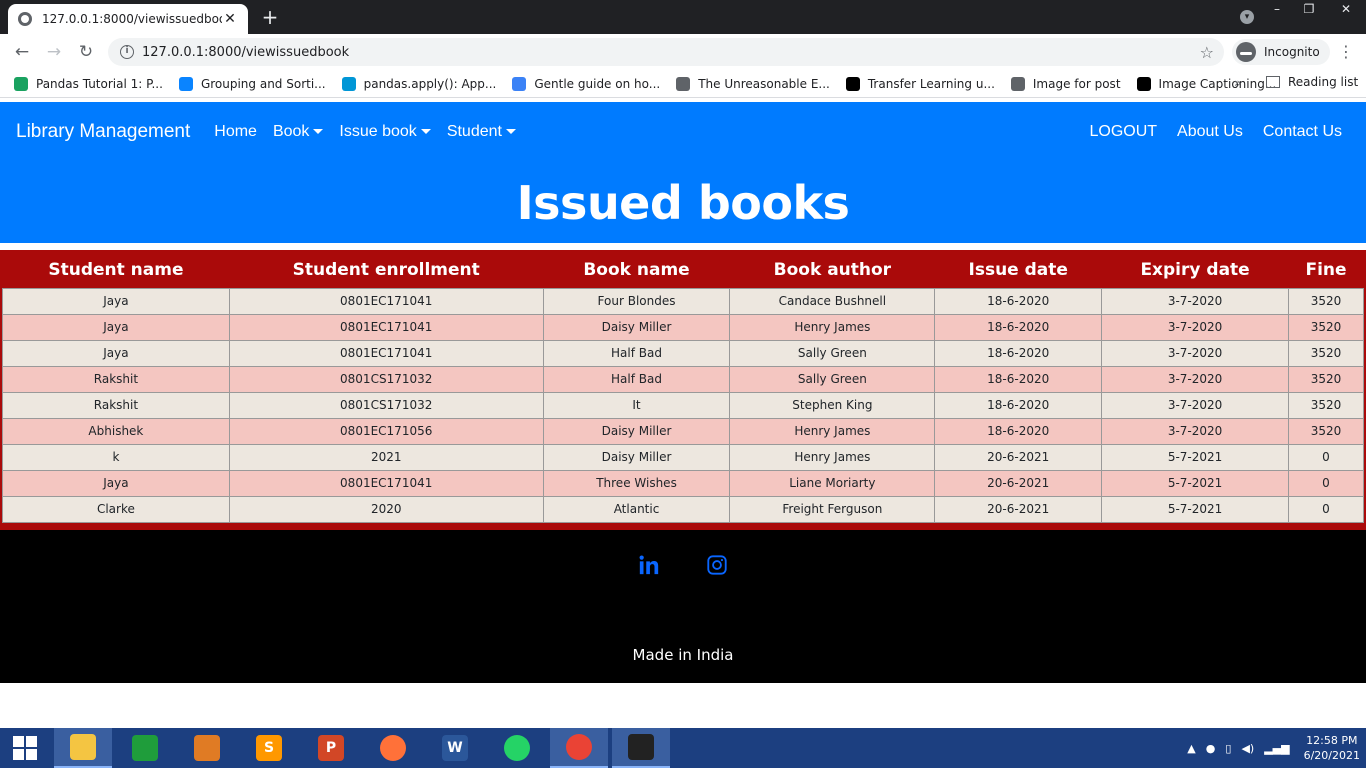  I want to click on table-cell: Three Wishes, so click(636, 483).